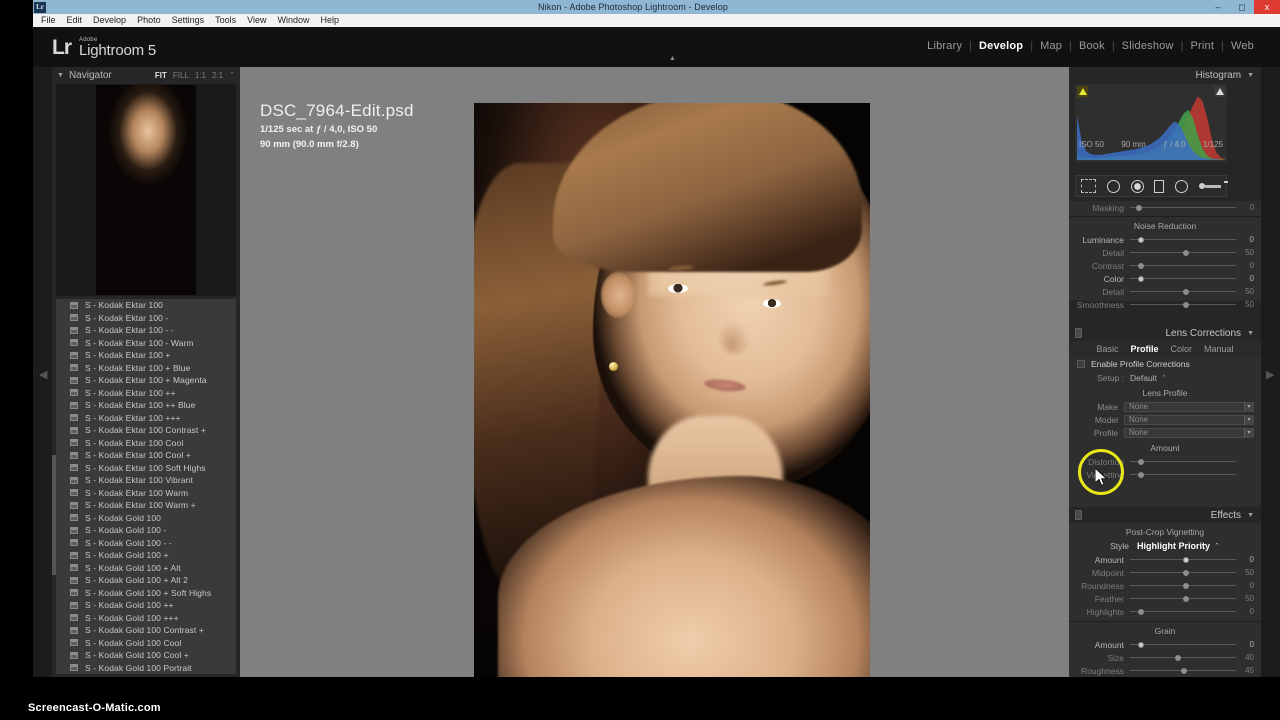 This screenshot has width=1280, height=720. I want to click on lens-profile-field: Model None ▾, so click(1165, 419).